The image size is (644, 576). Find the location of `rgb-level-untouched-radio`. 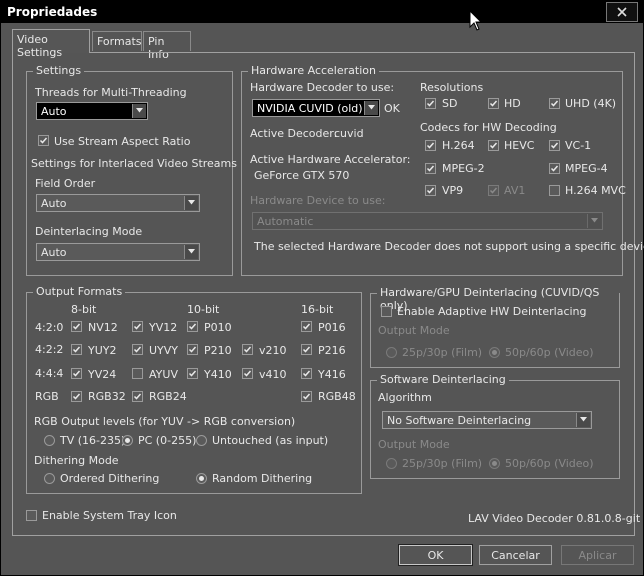

rgb-level-untouched-radio is located at coordinates (201, 440).